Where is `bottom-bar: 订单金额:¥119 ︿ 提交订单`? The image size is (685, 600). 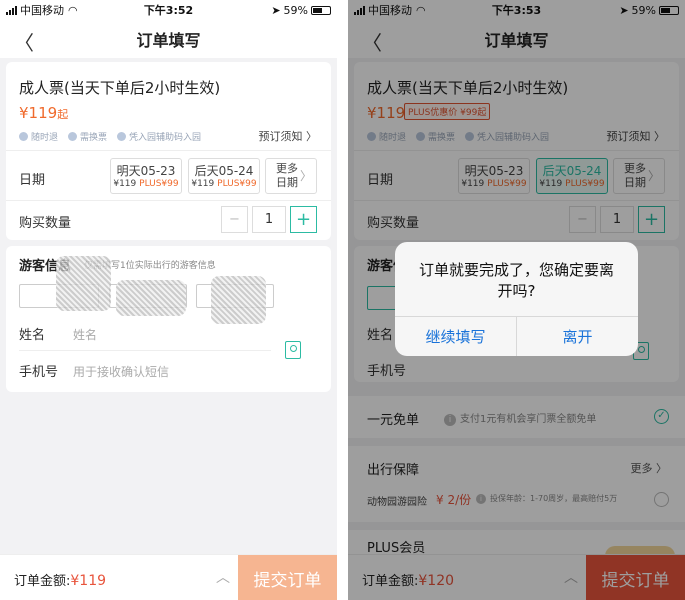 bottom-bar: 订单金额:¥119 ︿ 提交订单 is located at coordinates (168, 577).